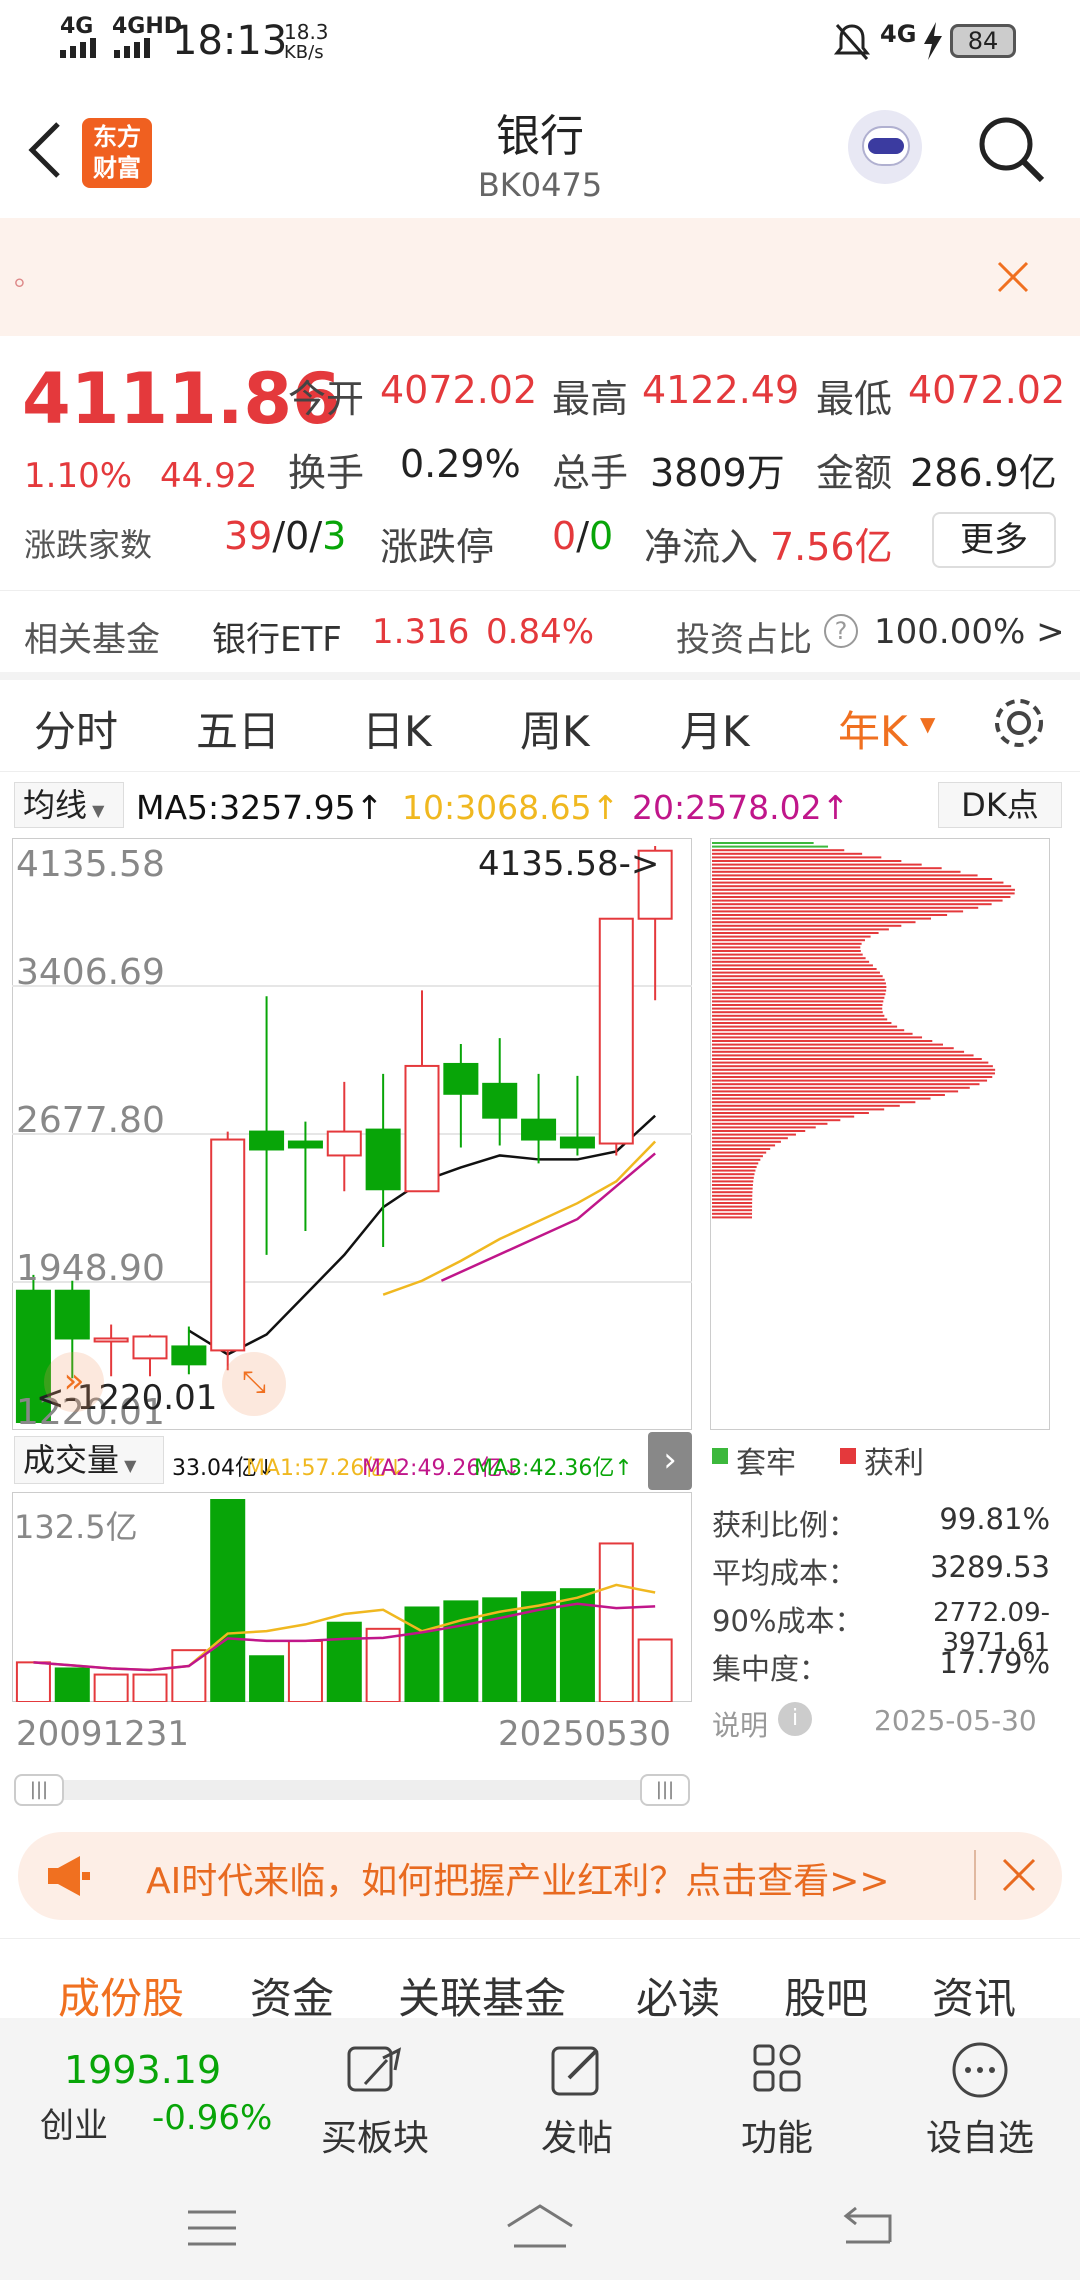 The height and width of the screenshot is (2280, 1080). Describe the element at coordinates (740, 1724) in the screenshot. I see `chip-note: 说明` at that location.